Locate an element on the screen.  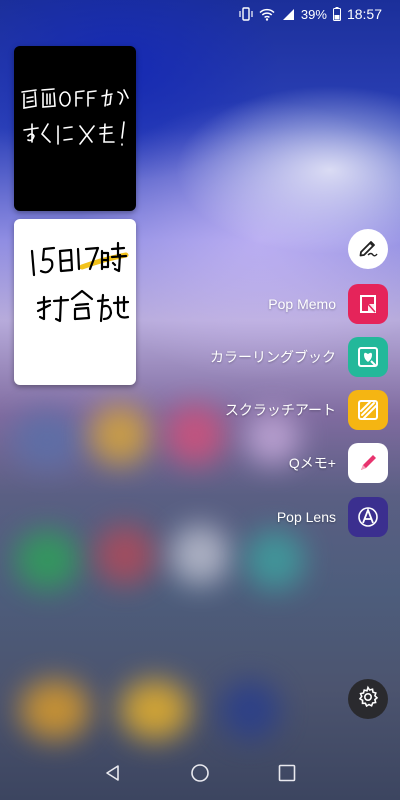
memo-card-meeting is located at coordinates (75, 302).